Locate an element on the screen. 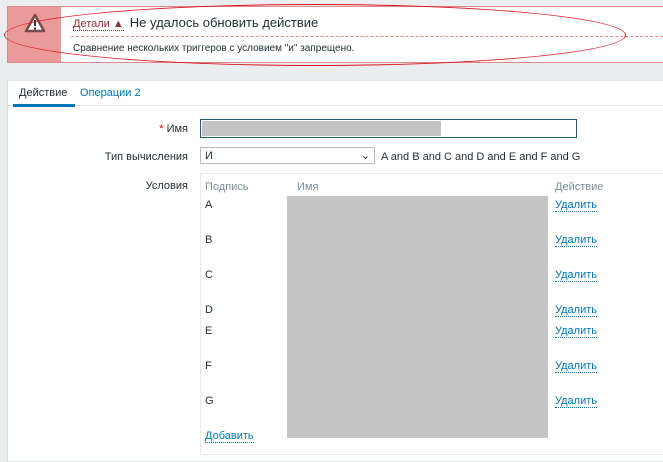  condition-label: F is located at coordinates (208, 366).